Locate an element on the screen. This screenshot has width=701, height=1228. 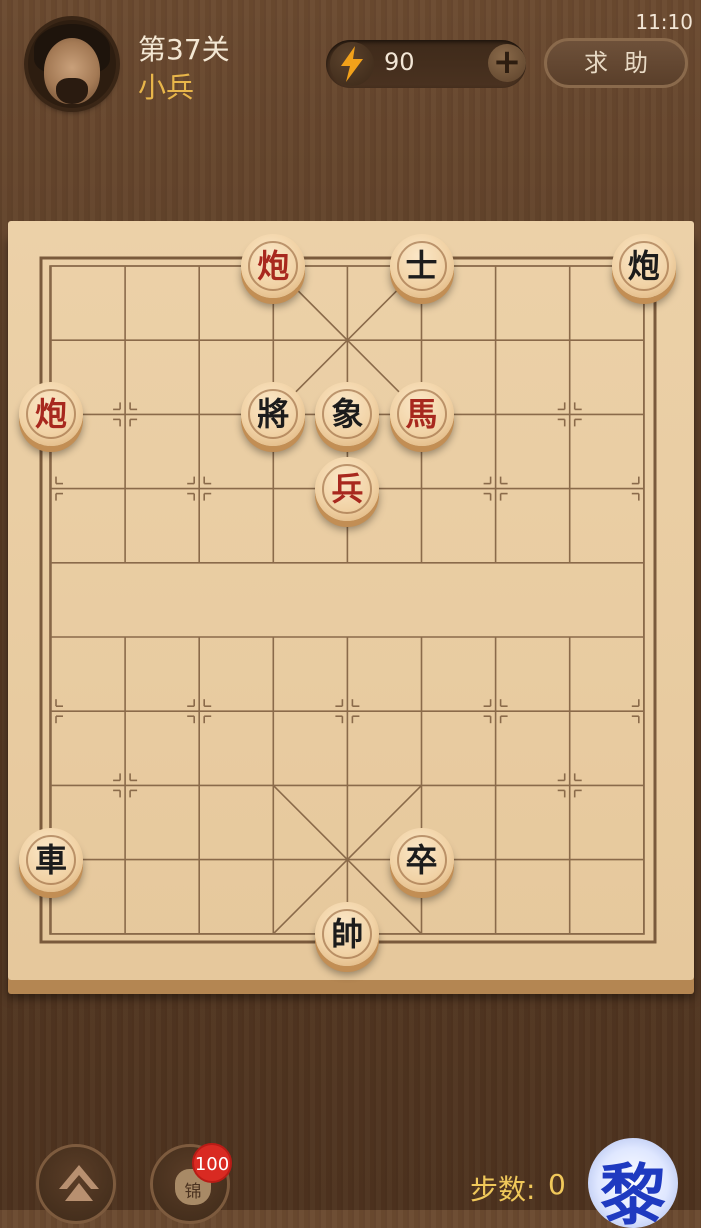
opponent-avatar: 黎 is located at coordinates (633, 1183).